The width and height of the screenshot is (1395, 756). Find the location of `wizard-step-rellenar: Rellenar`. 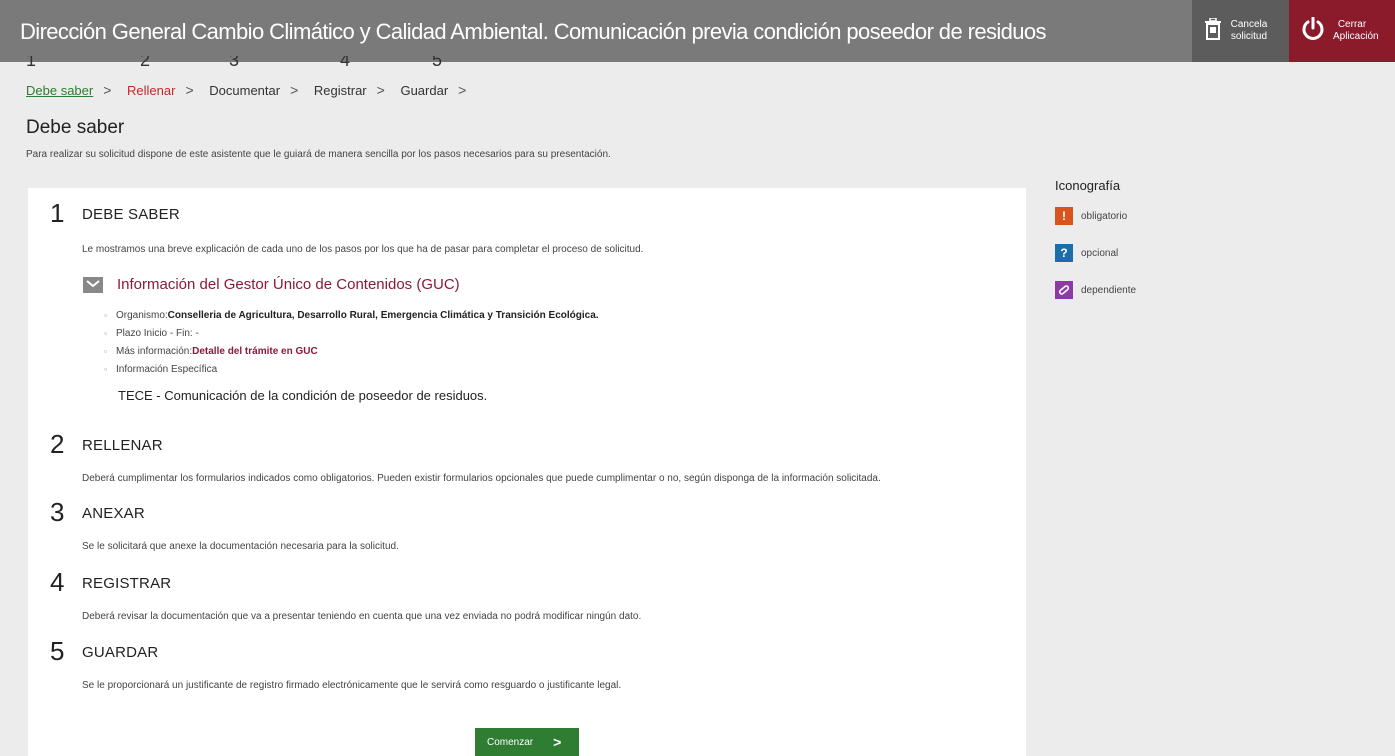

wizard-step-rellenar: Rellenar is located at coordinates (151, 90).